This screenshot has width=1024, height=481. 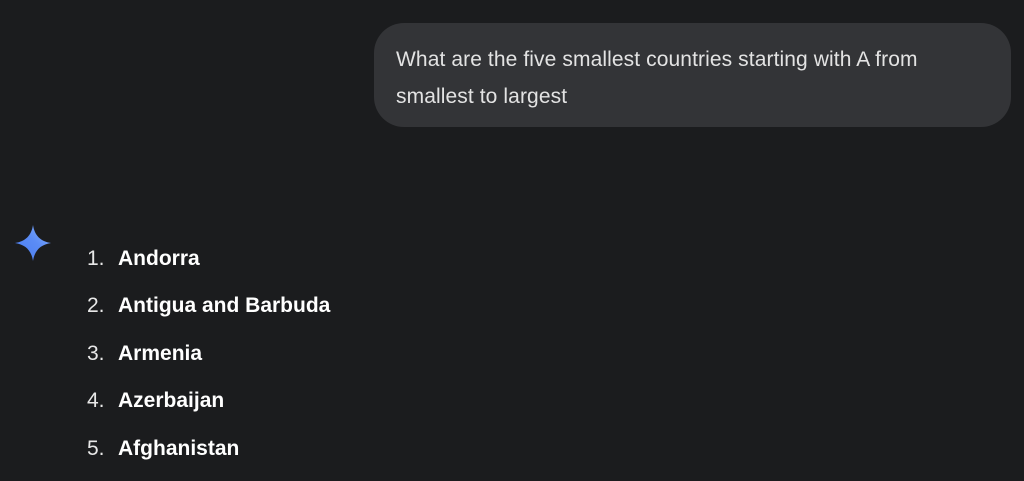 What do you see at coordinates (96, 353) in the screenshot?
I see `list-item-number: 3.` at bounding box center [96, 353].